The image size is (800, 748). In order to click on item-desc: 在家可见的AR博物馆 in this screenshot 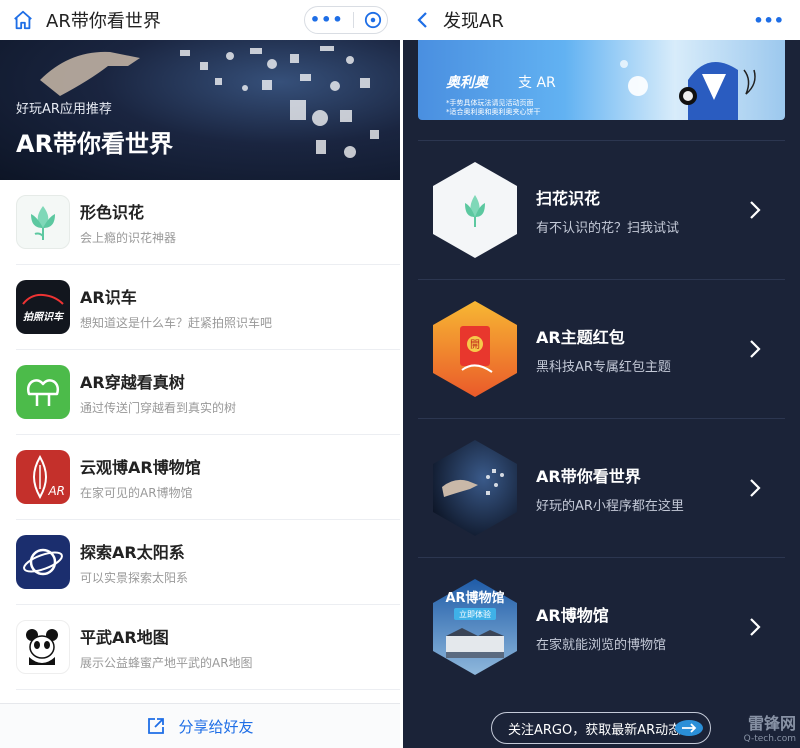, I will do `click(136, 492)`.